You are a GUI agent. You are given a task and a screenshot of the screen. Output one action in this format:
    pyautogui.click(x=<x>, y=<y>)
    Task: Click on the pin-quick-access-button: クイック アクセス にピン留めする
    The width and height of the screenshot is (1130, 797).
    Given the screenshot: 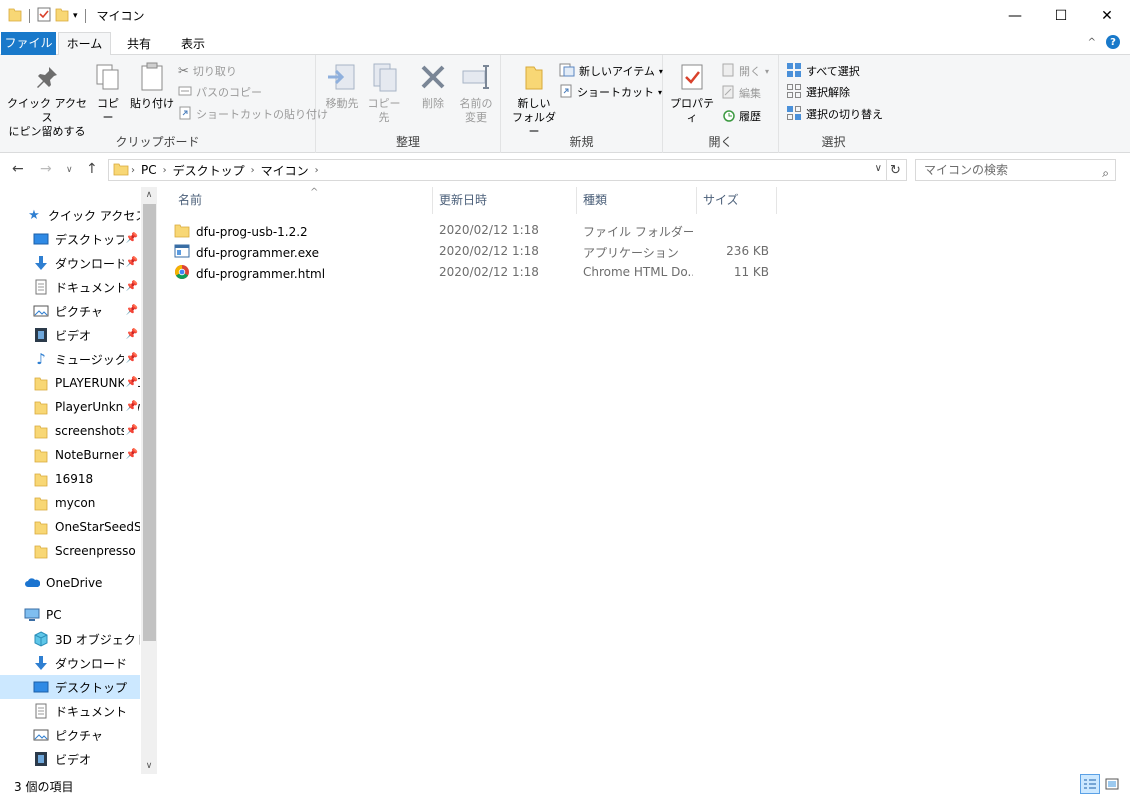 What is the action you would take?
    pyautogui.click(x=47, y=100)
    